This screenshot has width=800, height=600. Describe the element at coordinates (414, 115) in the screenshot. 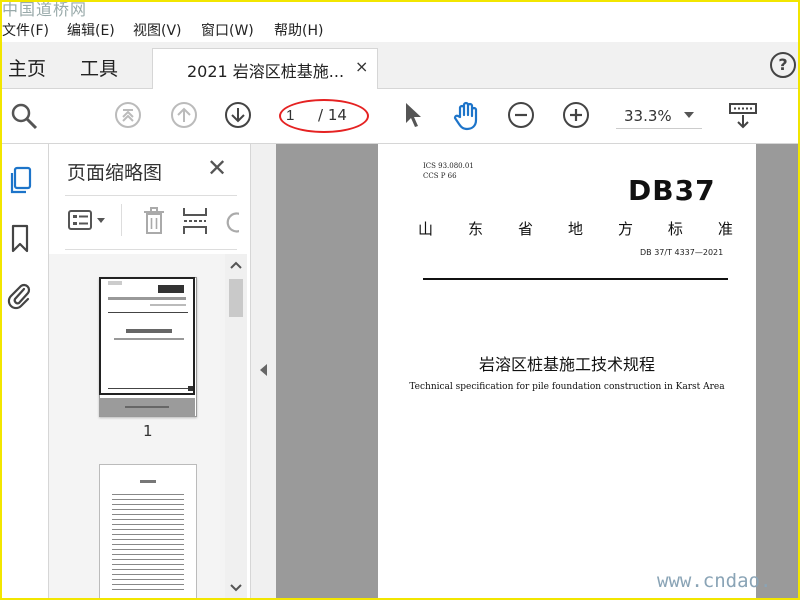

I see `select-pointer-icon` at that location.